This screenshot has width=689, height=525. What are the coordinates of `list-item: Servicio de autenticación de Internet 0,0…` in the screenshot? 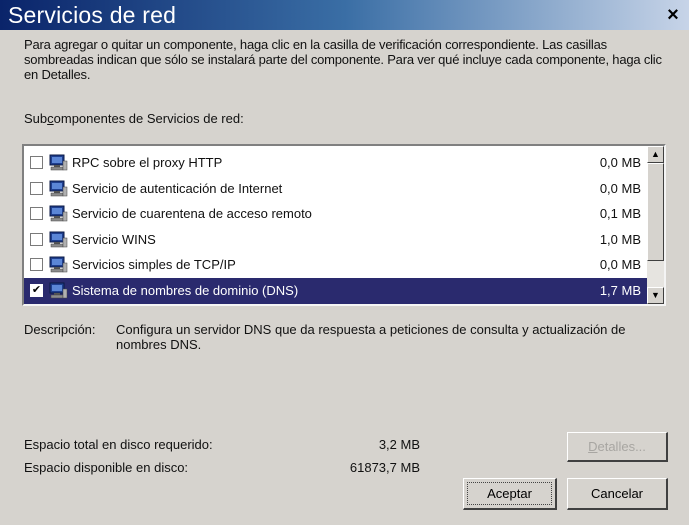 It's located at (335, 189).